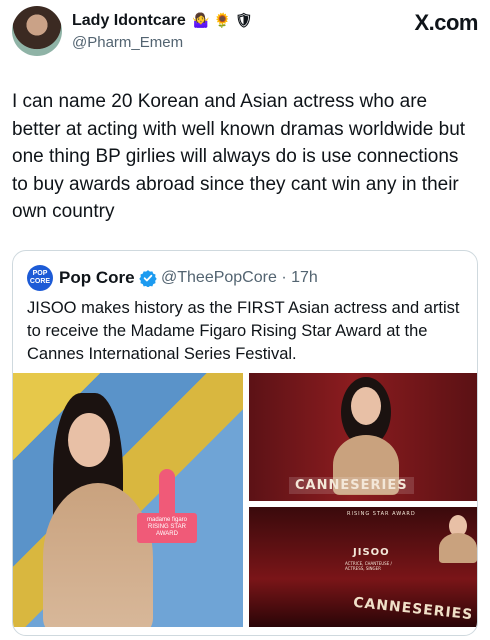  What do you see at coordinates (381, 514) in the screenshot?
I see `award-caption: RISING STAR AWARD` at bounding box center [381, 514].